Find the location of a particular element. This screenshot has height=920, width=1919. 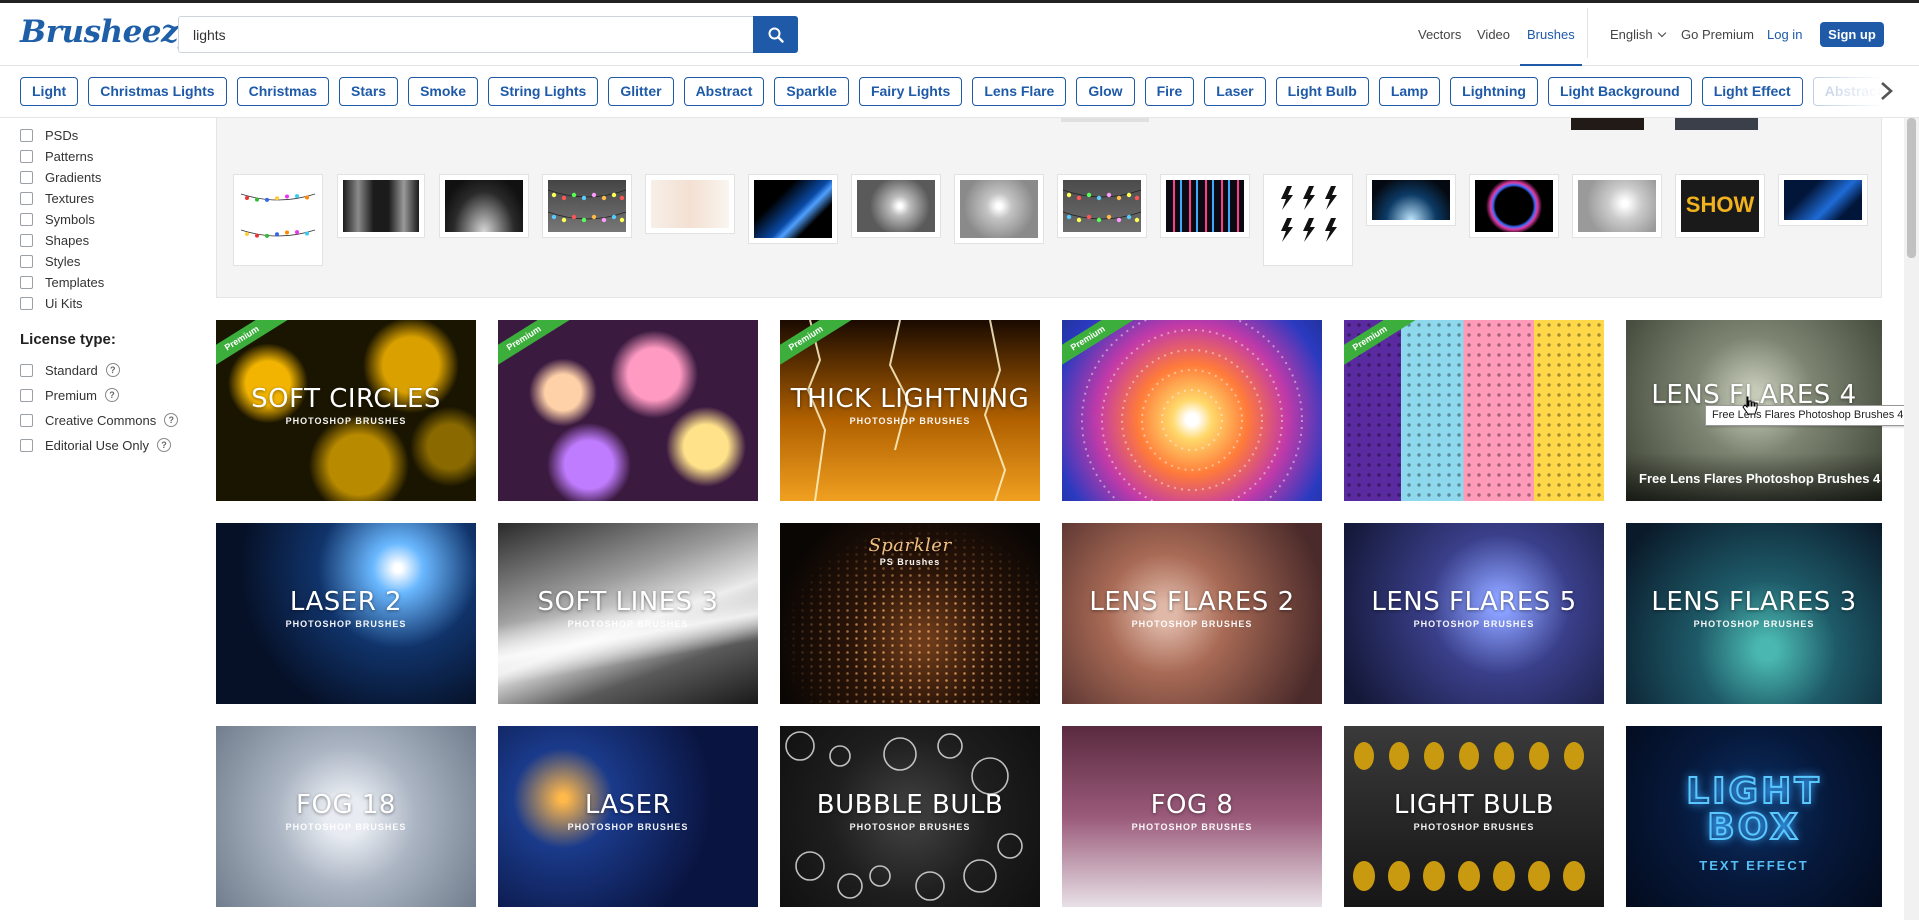

filter-psds: PSDs is located at coordinates (49, 135).